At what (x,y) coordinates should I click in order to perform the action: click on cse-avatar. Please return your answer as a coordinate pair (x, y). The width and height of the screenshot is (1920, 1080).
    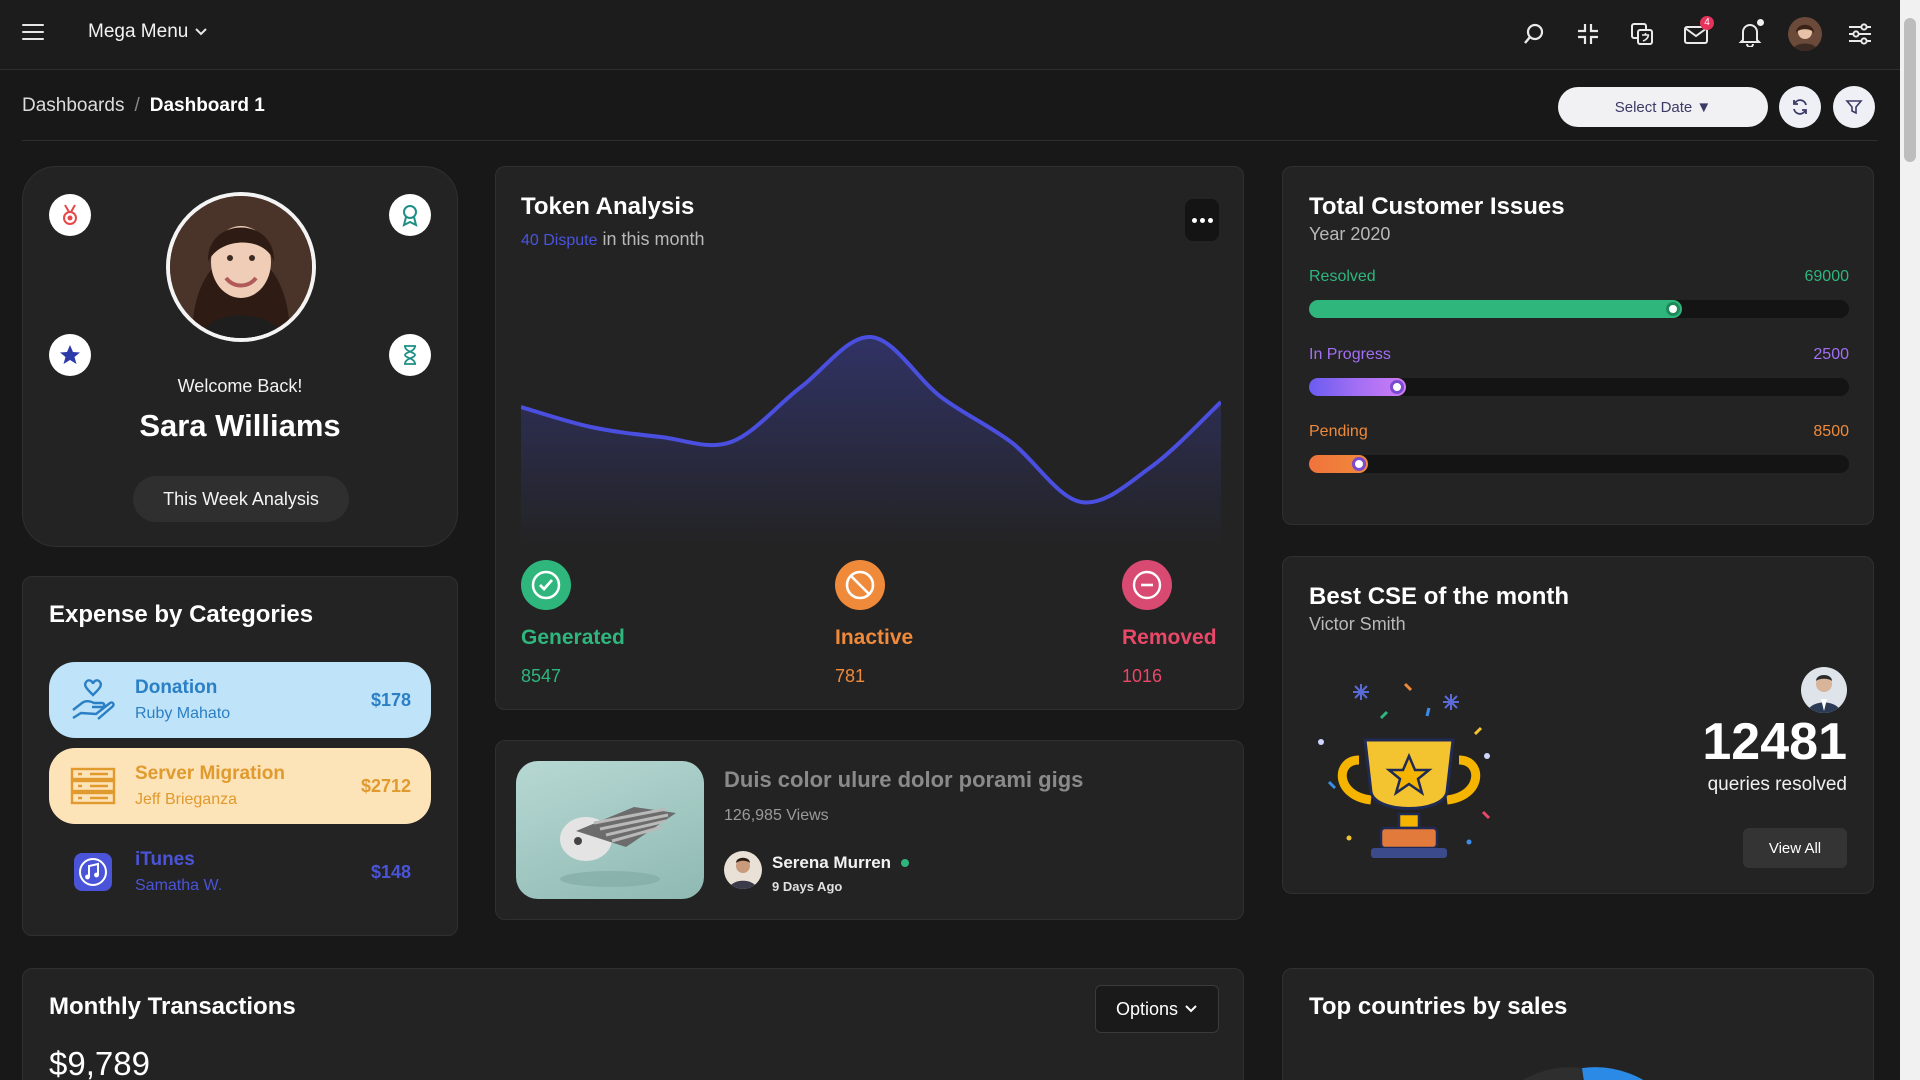
    Looking at the image, I should click on (1824, 690).